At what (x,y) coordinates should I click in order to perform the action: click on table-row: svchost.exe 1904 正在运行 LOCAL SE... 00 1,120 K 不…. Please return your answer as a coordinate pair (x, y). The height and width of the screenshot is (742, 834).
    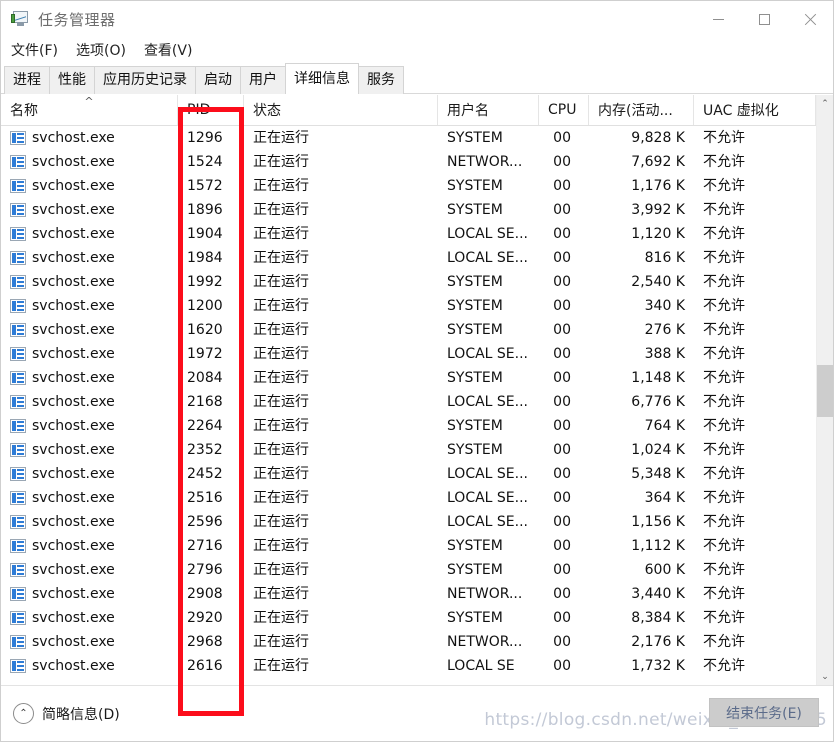
    Looking at the image, I should click on (417, 234).